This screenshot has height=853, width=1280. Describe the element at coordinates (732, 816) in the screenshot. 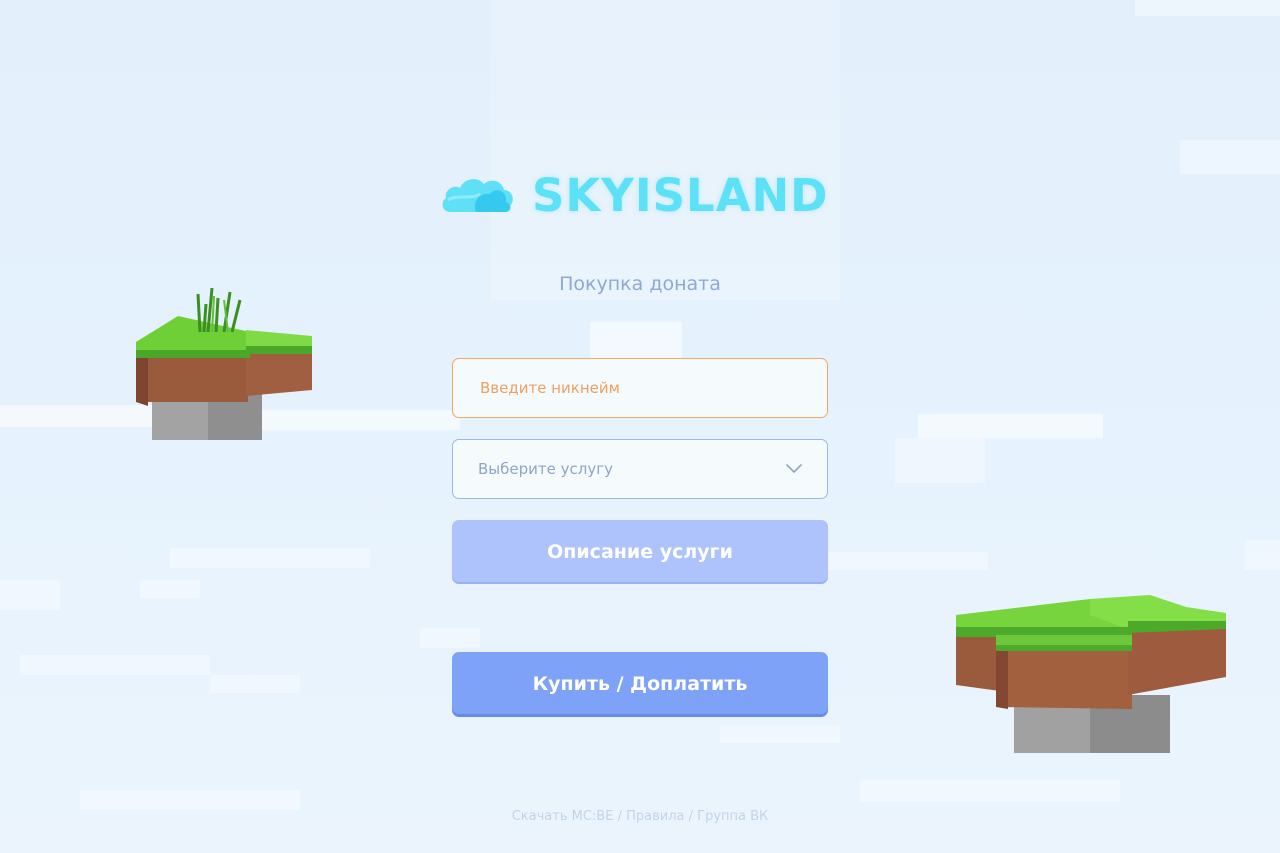

I see `vk-group-link: Группа ВК` at that location.